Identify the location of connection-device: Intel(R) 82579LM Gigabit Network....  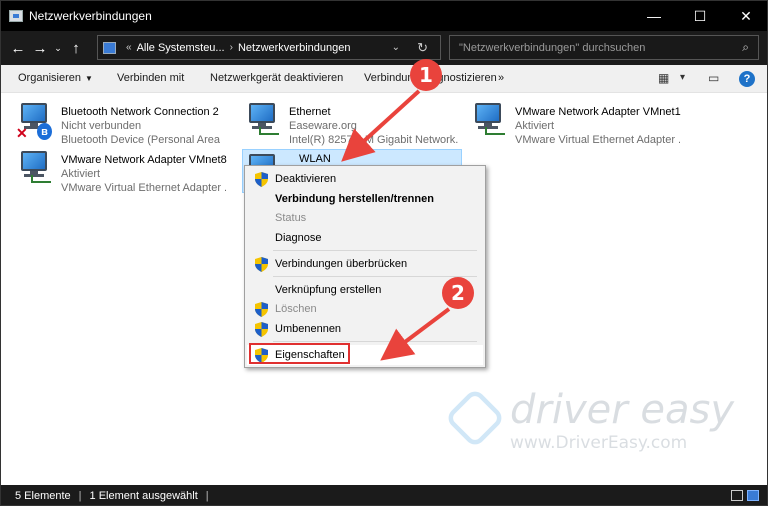
(374, 140).